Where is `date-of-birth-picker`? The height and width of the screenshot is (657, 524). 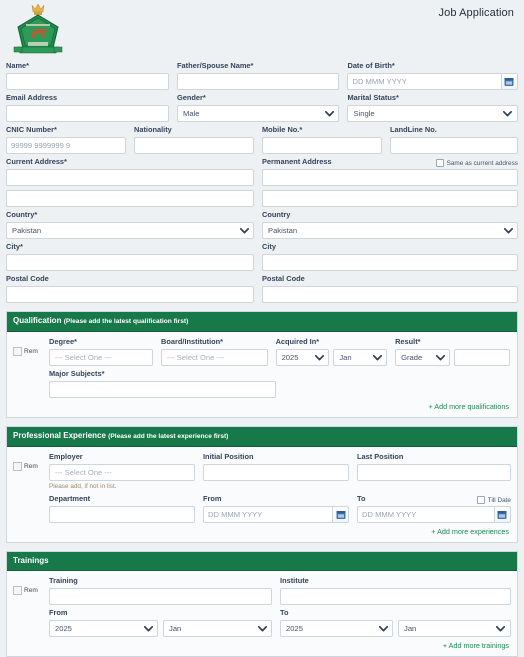 date-of-birth-picker is located at coordinates (432, 81).